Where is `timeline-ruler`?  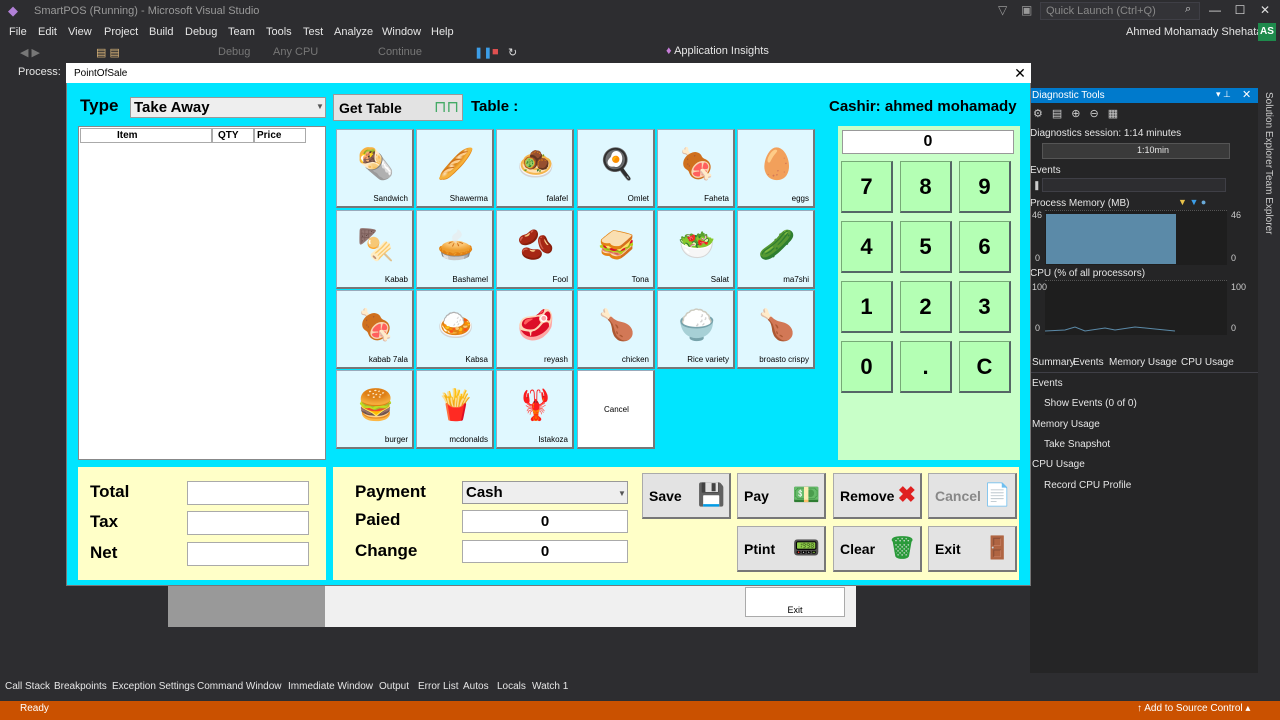 timeline-ruler is located at coordinates (1136, 151).